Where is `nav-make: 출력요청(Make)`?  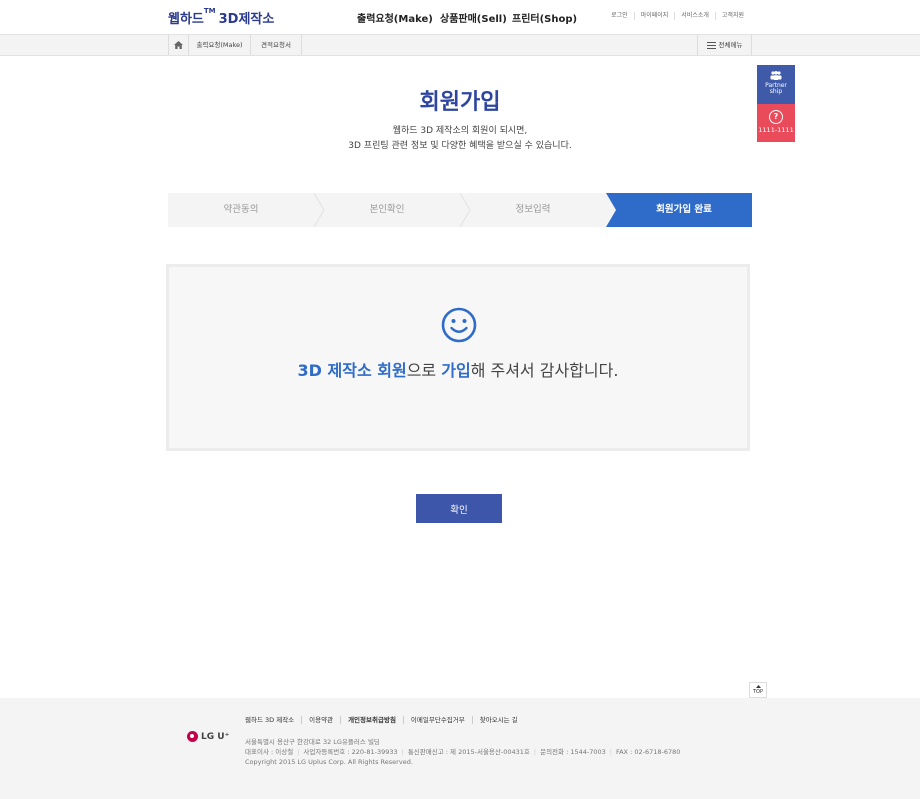
nav-make: 출력요청(Make) is located at coordinates (395, 17).